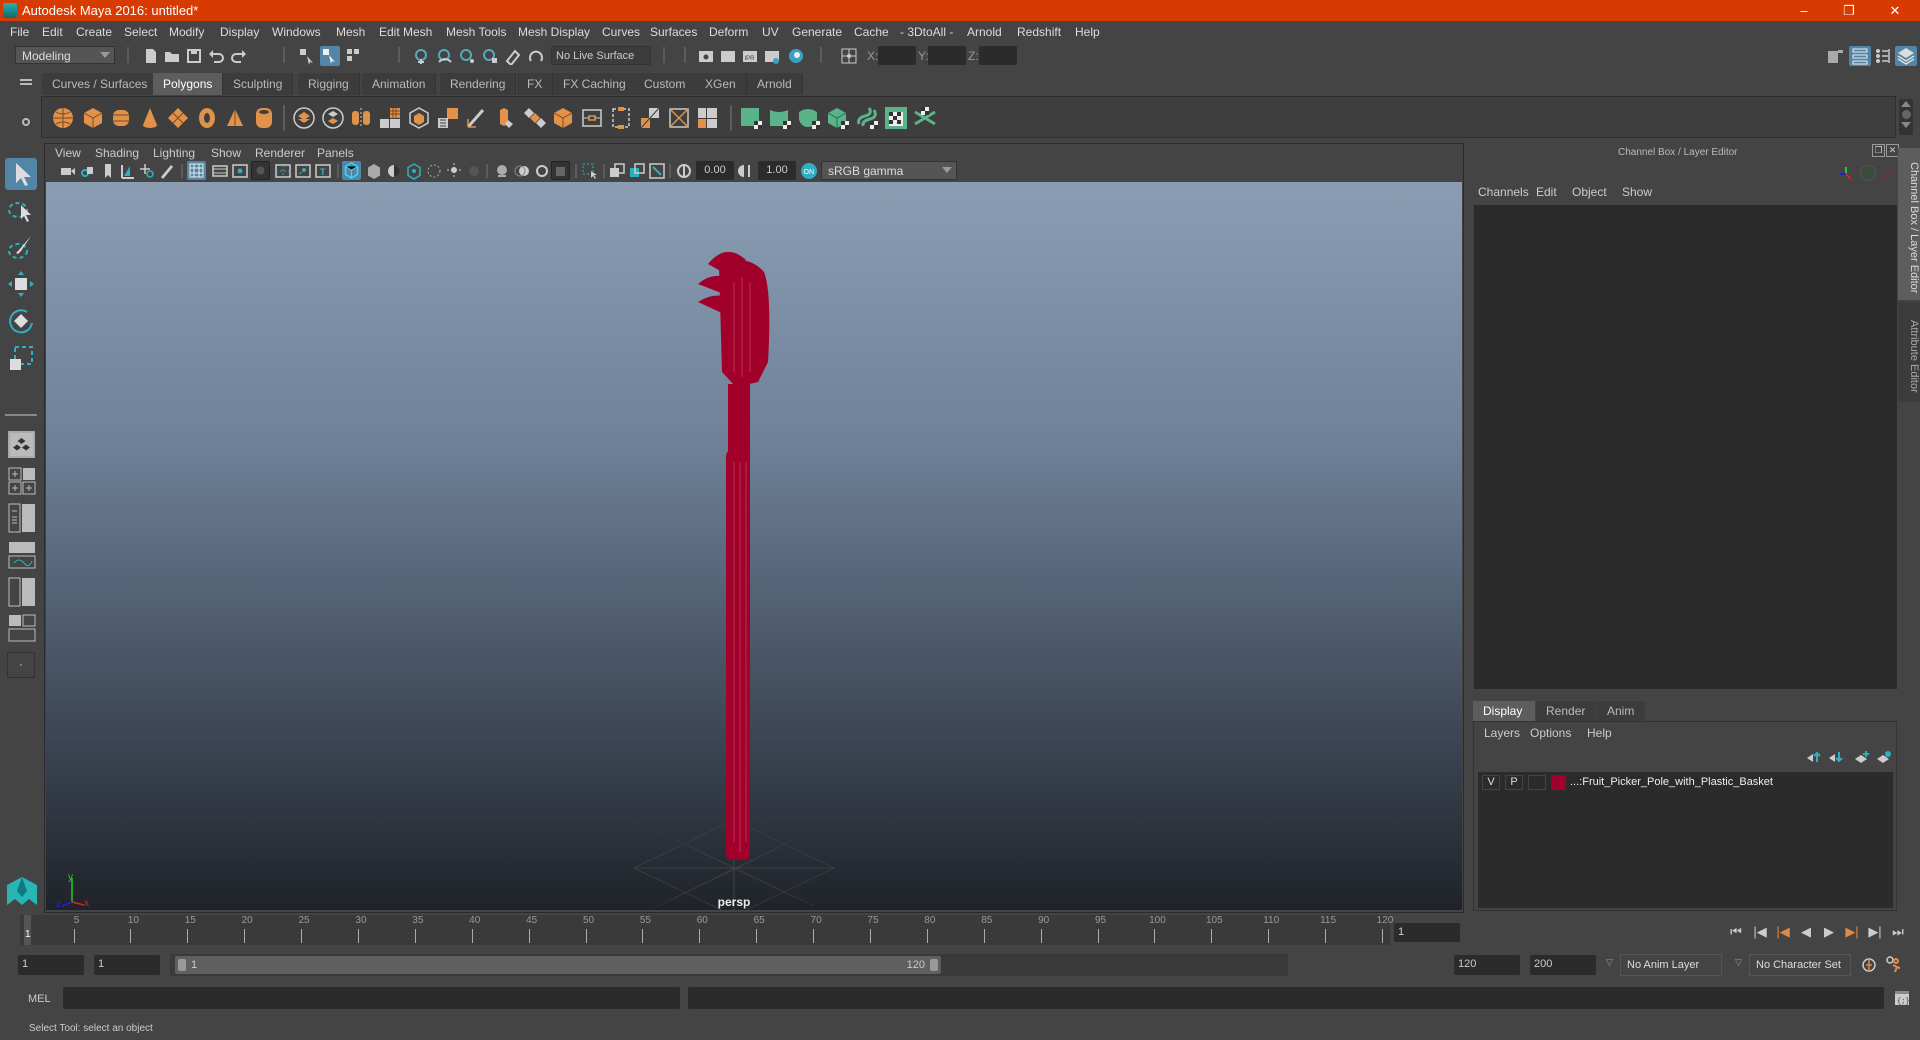  What do you see at coordinates (1039, 32) in the screenshot?
I see `menu-redshift: Redshift` at bounding box center [1039, 32].